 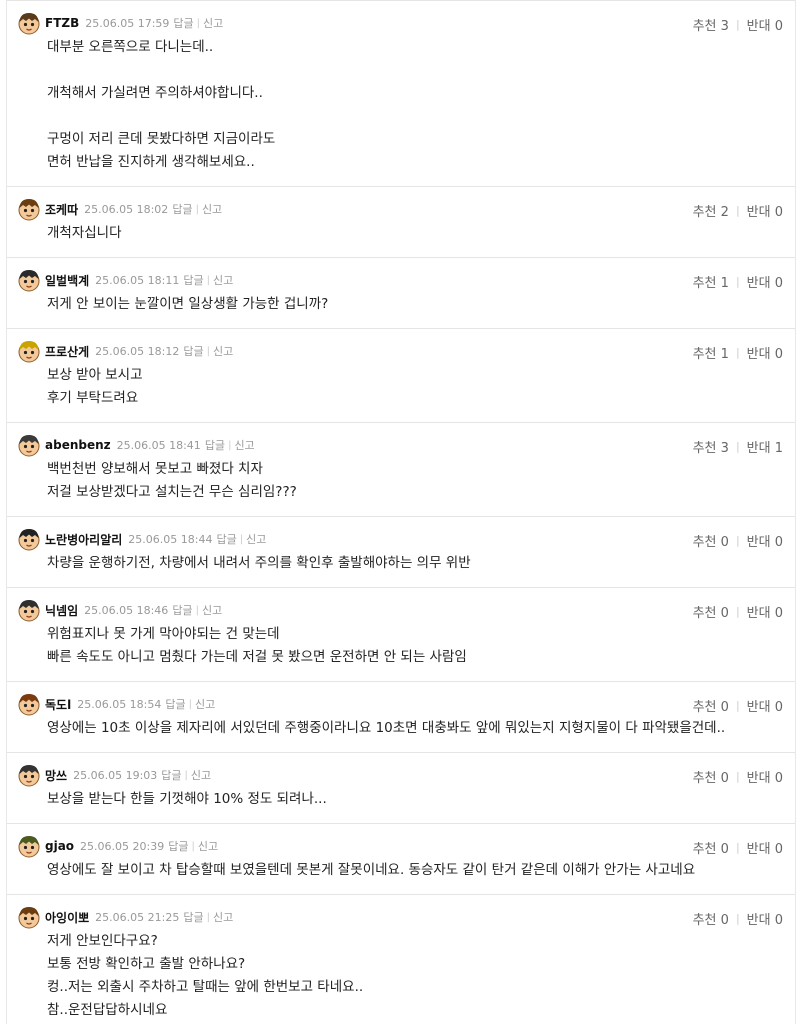 What do you see at coordinates (102, 941) in the screenshot?
I see `comment-text-line: 저게 안보인다구요?` at bounding box center [102, 941].